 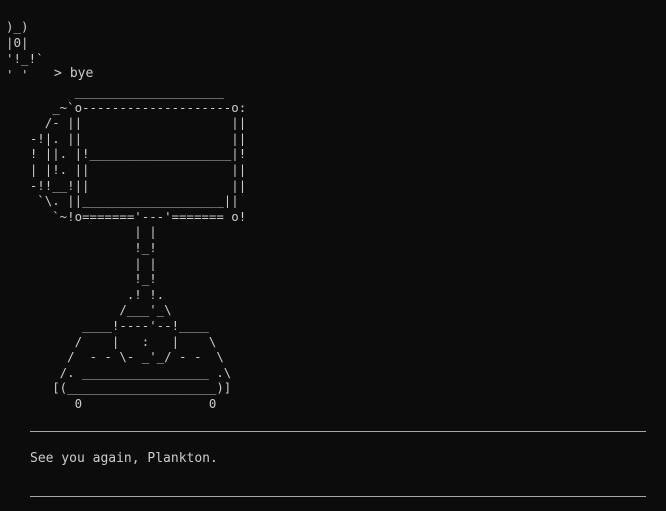 I want to click on divider-bottom, so click(x=338, y=496).